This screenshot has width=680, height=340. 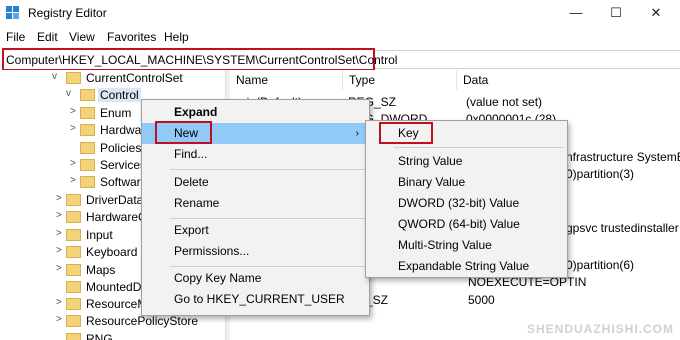 What do you see at coordinates (466, 245) in the screenshot?
I see `submenu-item-multi-string-value: Multi-String Value` at bounding box center [466, 245].